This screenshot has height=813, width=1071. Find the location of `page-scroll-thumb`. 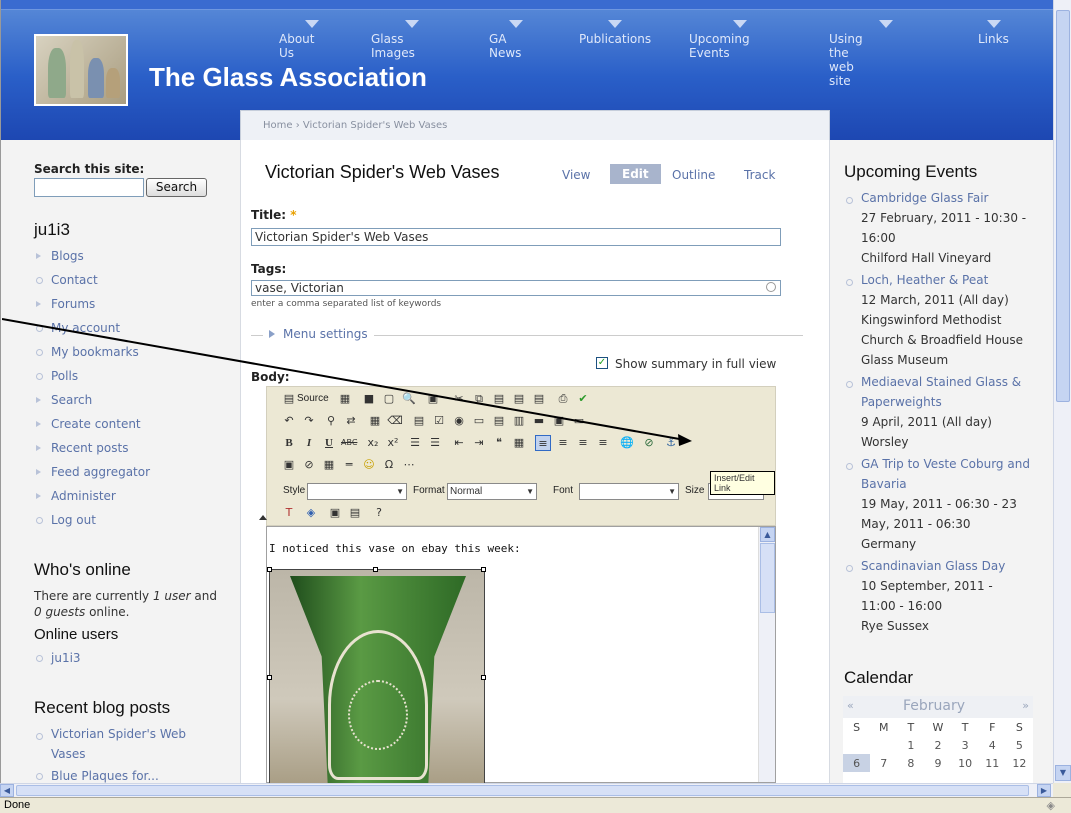

page-scroll-thumb is located at coordinates (1063, 206).